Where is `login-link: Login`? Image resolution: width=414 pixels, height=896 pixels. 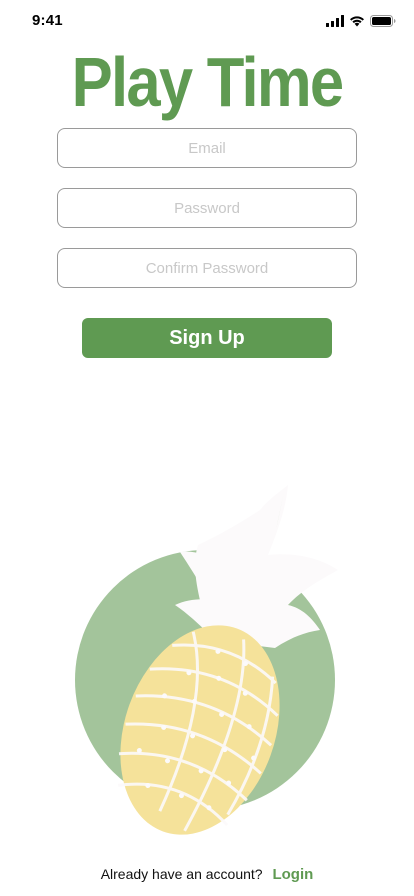 login-link: Login is located at coordinates (292, 874).